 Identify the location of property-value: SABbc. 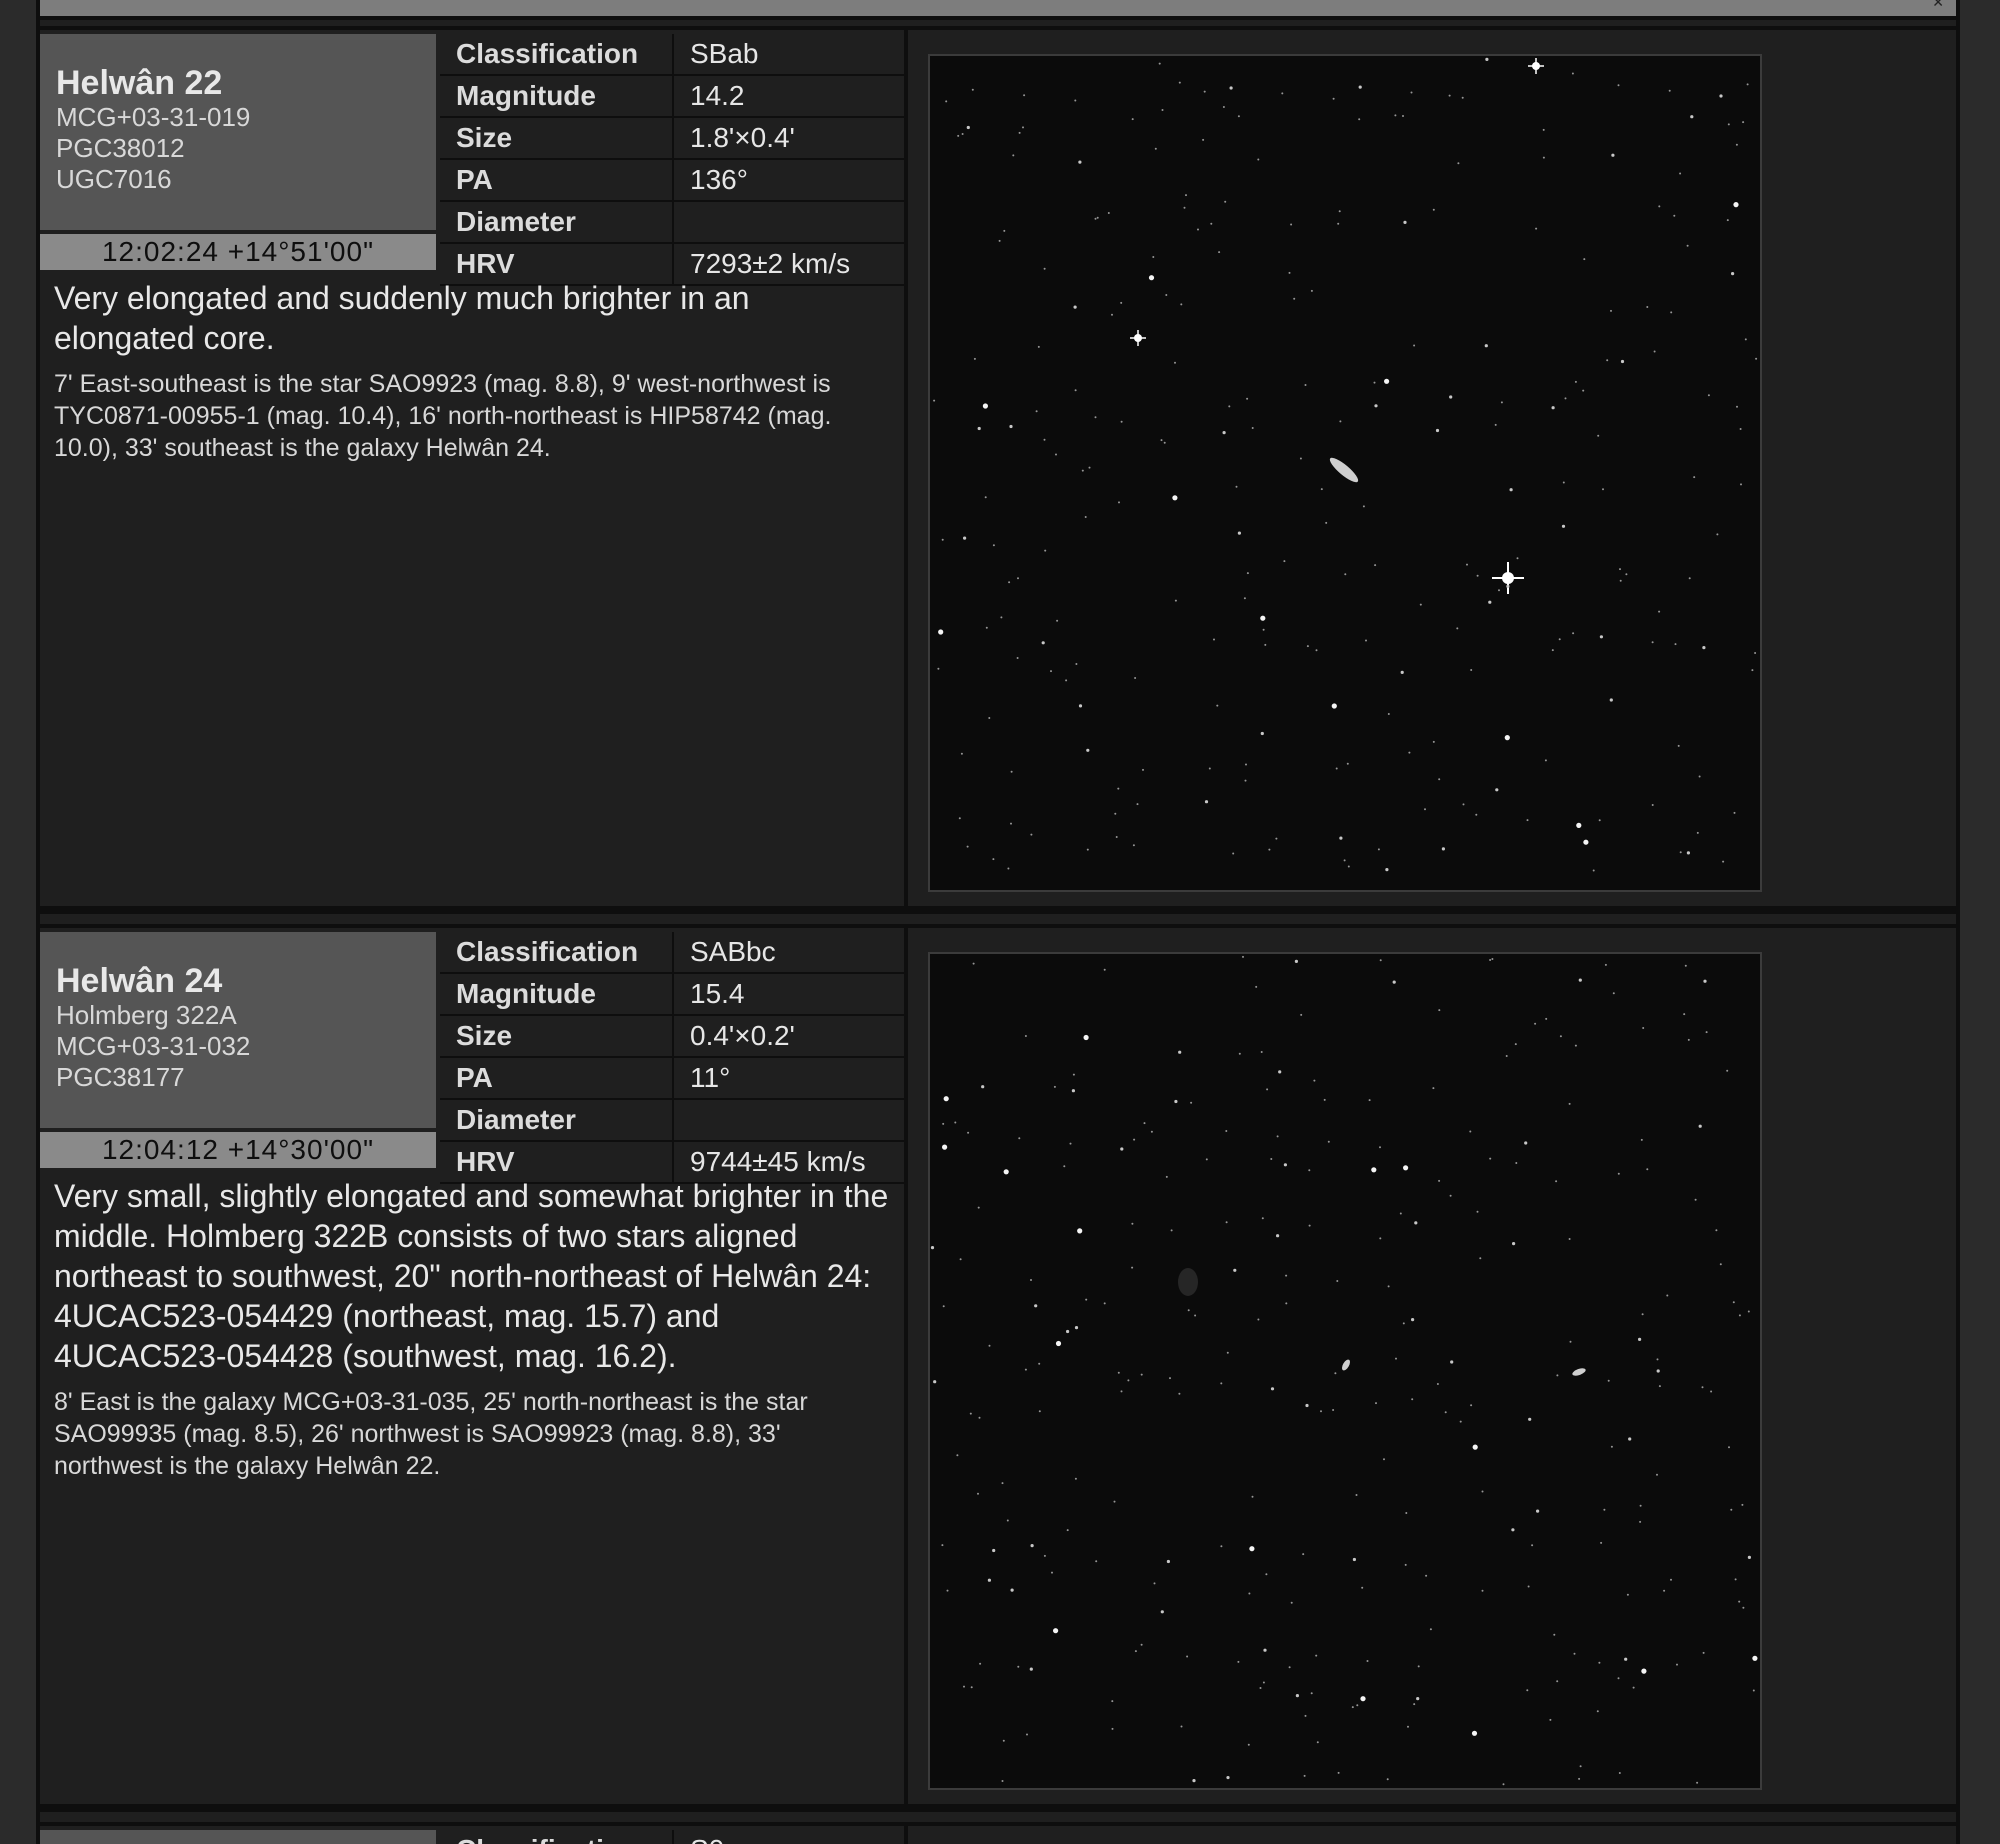
(788, 953).